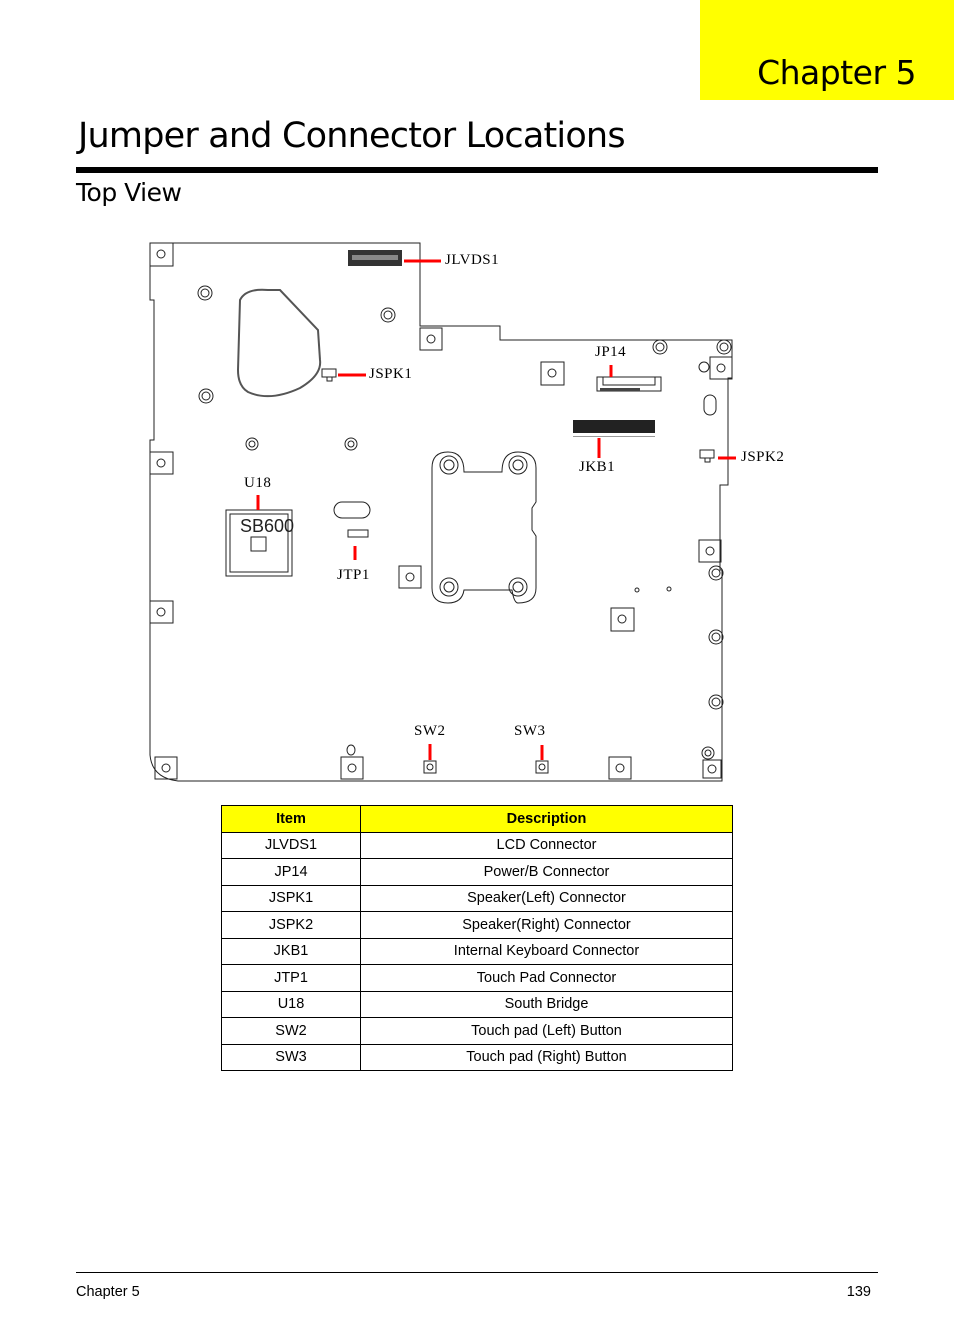 The image size is (954, 1336). What do you see at coordinates (611, 352) in the screenshot?
I see `callout-jp14: JP14` at bounding box center [611, 352].